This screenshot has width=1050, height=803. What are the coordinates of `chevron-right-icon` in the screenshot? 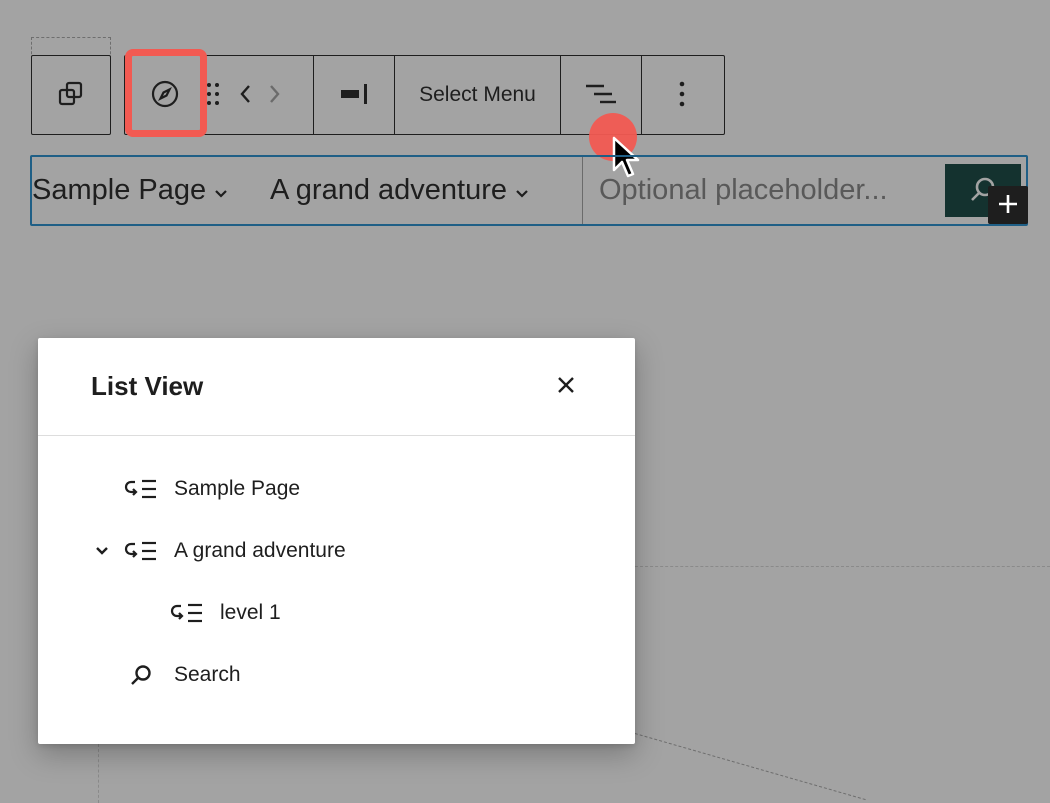 It's located at (274, 95).